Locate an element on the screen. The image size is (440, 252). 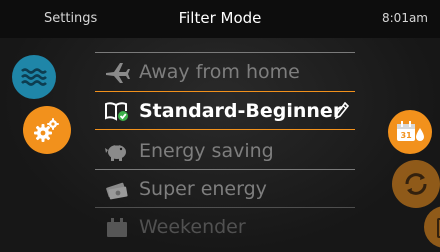
cycle-button is located at coordinates (416, 184).